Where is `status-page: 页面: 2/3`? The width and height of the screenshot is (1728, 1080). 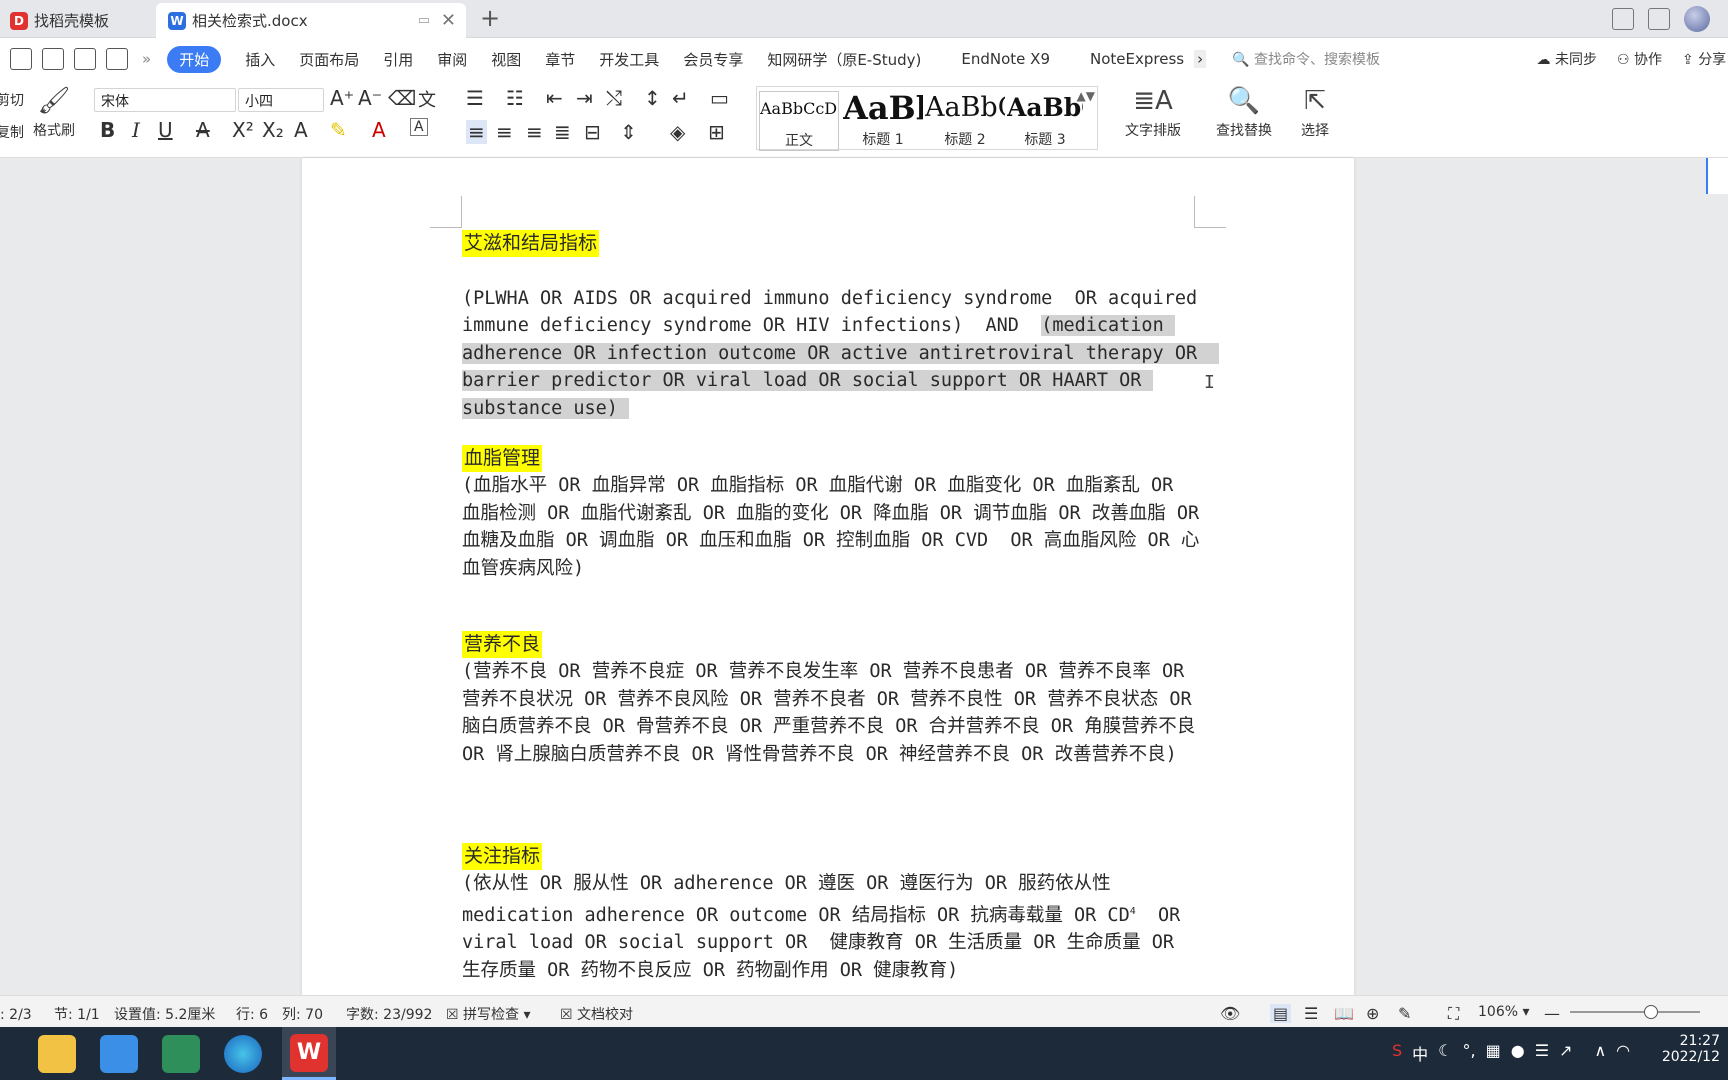
status-page: 页面: 2/3 is located at coordinates (16, 1014).